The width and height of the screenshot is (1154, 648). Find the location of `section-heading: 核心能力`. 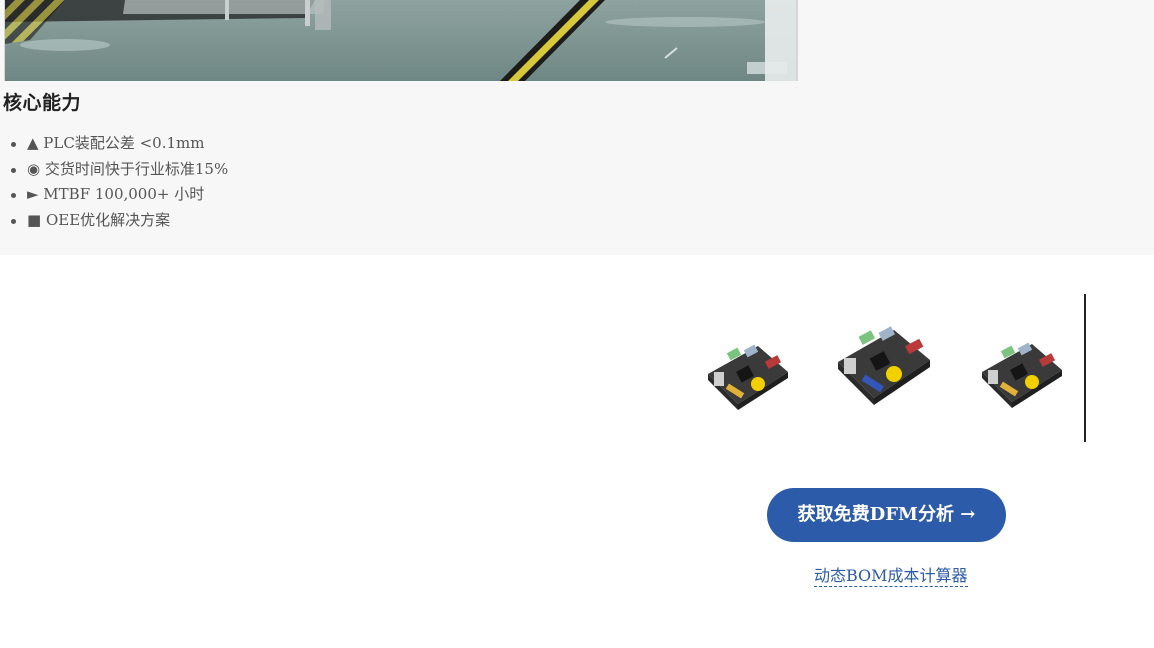

section-heading: 核心能力 is located at coordinates (42, 103).